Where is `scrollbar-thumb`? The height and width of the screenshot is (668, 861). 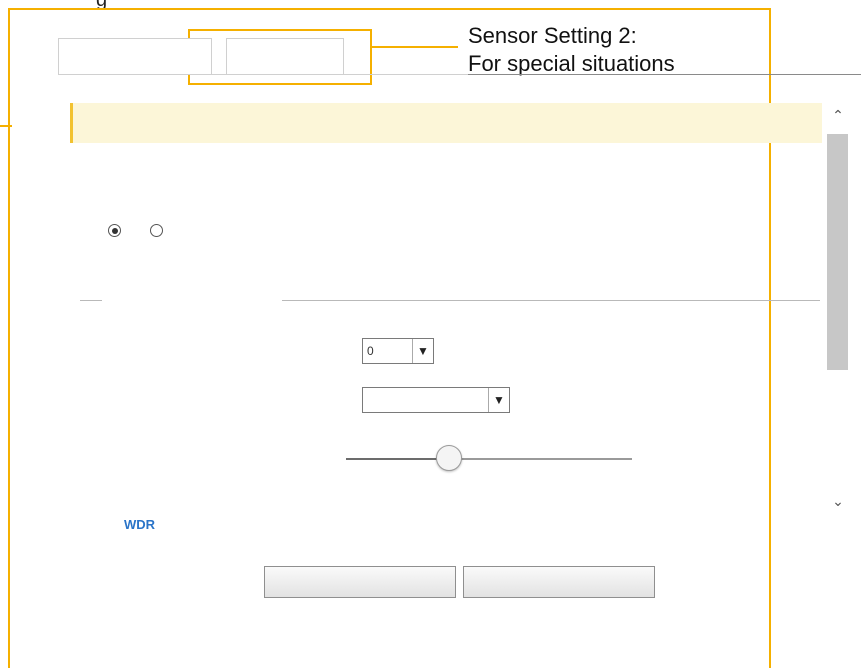
scrollbar-thumb is located at coordinates (837, 252).